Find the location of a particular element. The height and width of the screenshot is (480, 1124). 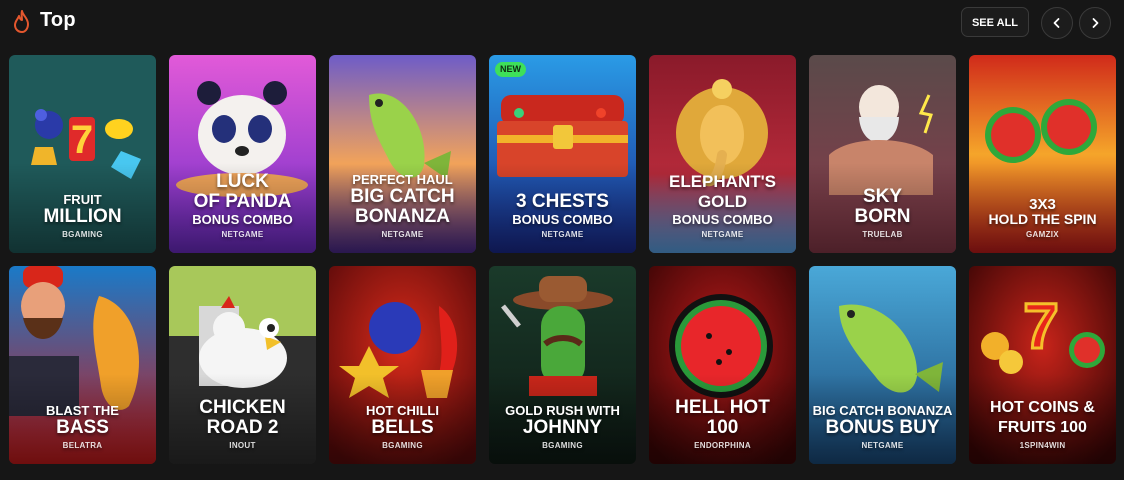

game-line1: PERFECT HAUL is located at coordinates (402, 179).